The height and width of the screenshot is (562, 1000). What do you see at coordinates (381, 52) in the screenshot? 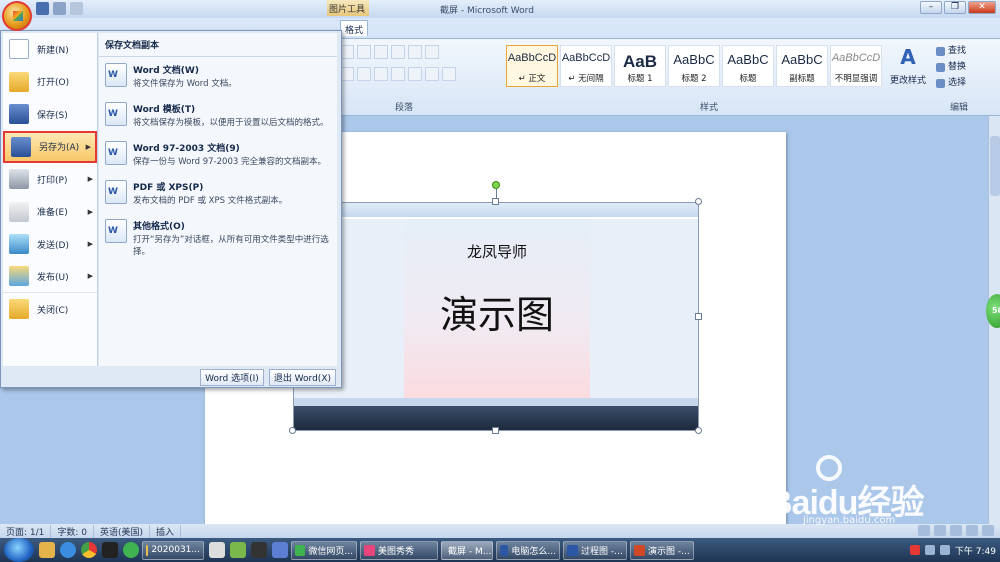
I see `decrease-indent-icon` at bounding box center [381, 52].